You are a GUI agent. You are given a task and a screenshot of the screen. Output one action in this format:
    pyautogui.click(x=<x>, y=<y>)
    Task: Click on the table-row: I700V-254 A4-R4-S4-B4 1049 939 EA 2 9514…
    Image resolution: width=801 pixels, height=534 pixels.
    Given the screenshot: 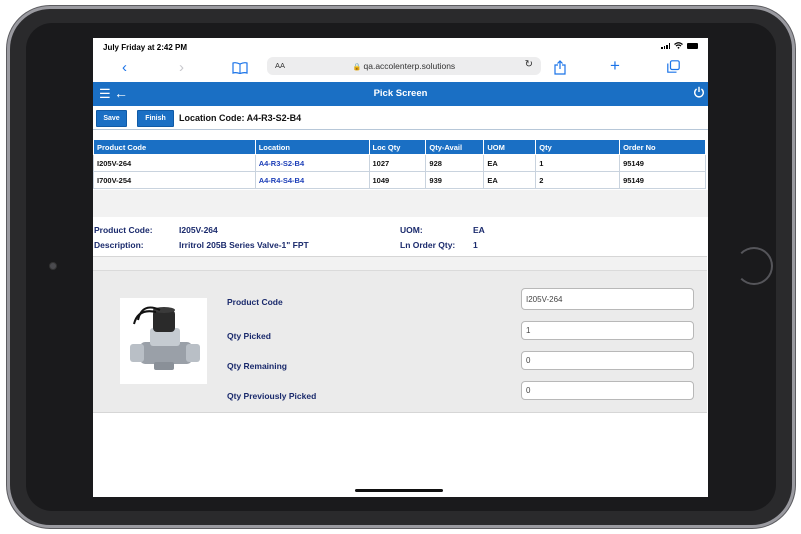 What is the action you would take?
    pyautogui.click(x=399, y=180)
    